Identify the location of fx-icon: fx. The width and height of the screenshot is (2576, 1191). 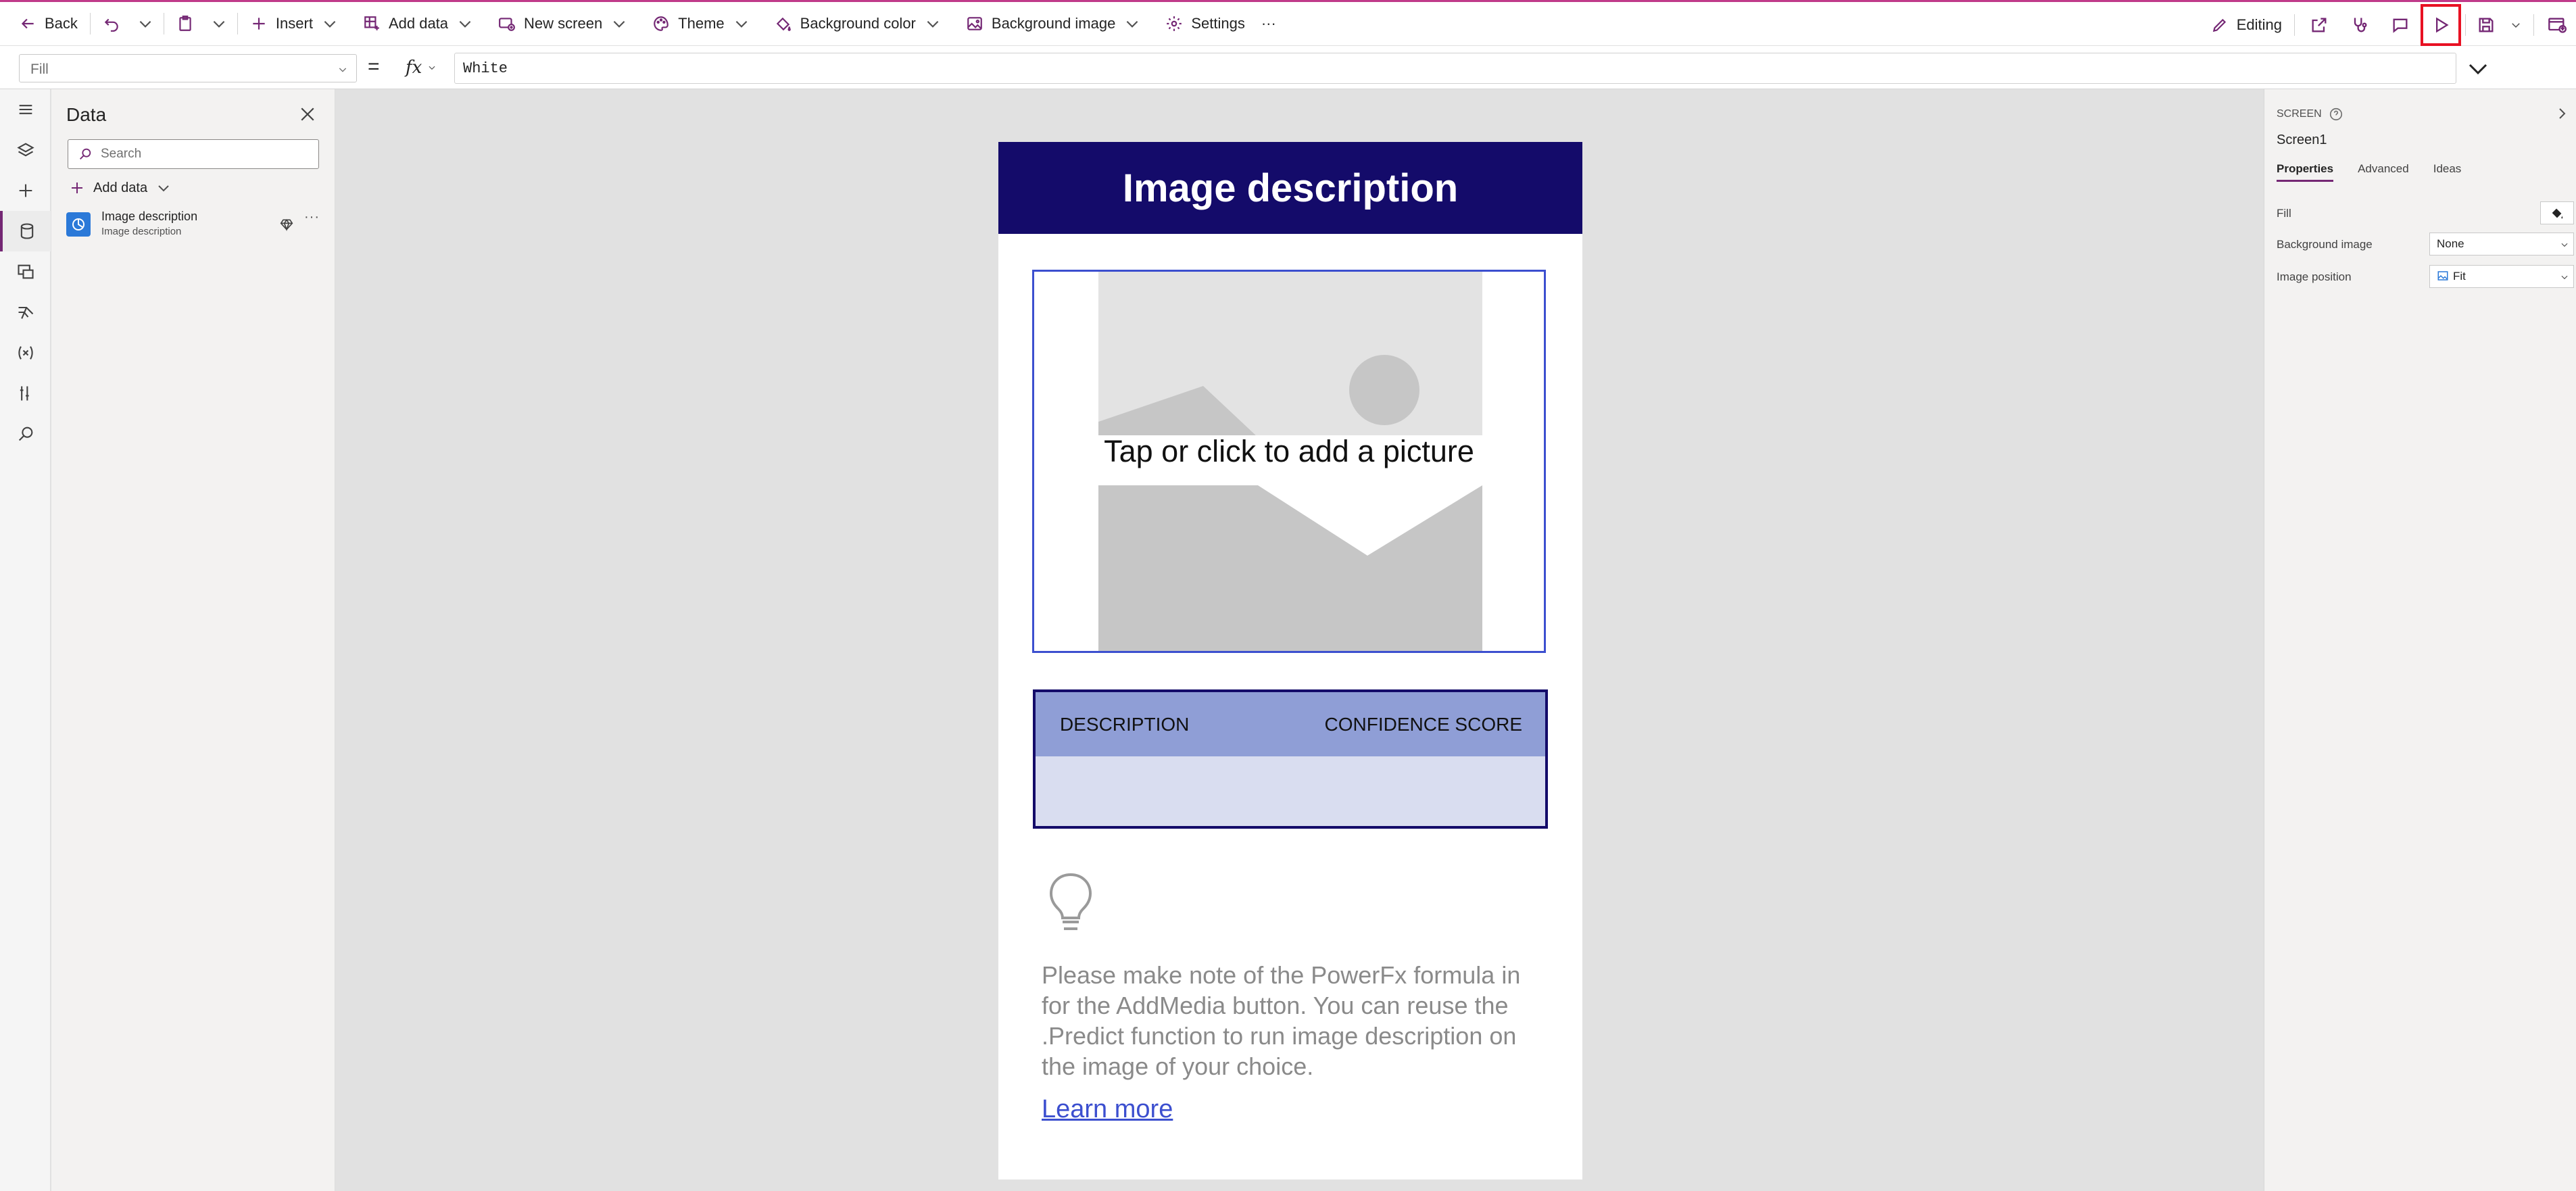
(414, 67).